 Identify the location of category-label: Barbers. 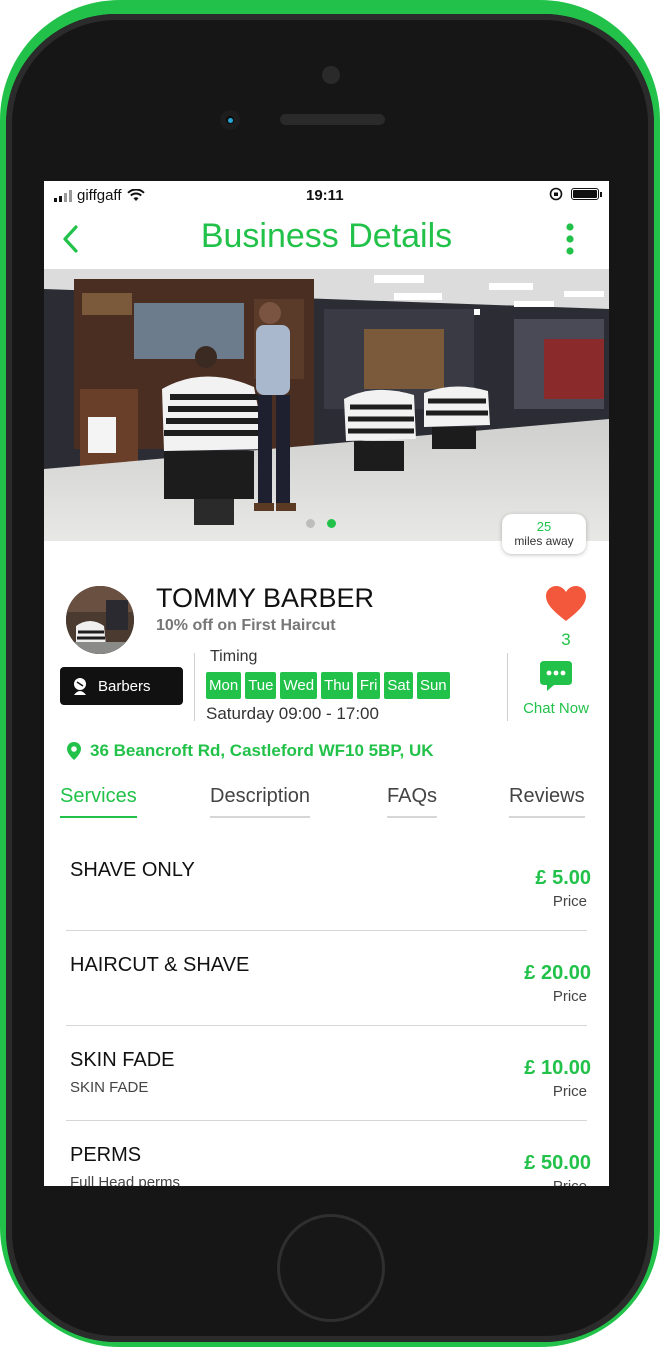
(124, 686).